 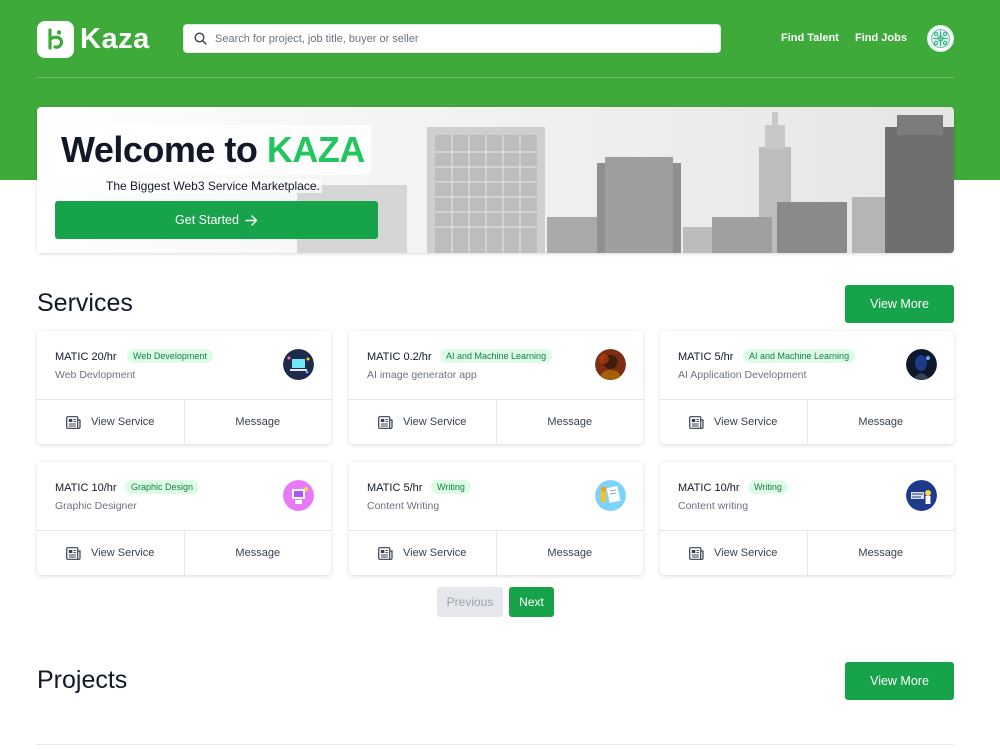 What do you see at coordinates (470, 602) in the screenshot?
I see `previous-page-button: Previous` at bounding box center [470, 602].